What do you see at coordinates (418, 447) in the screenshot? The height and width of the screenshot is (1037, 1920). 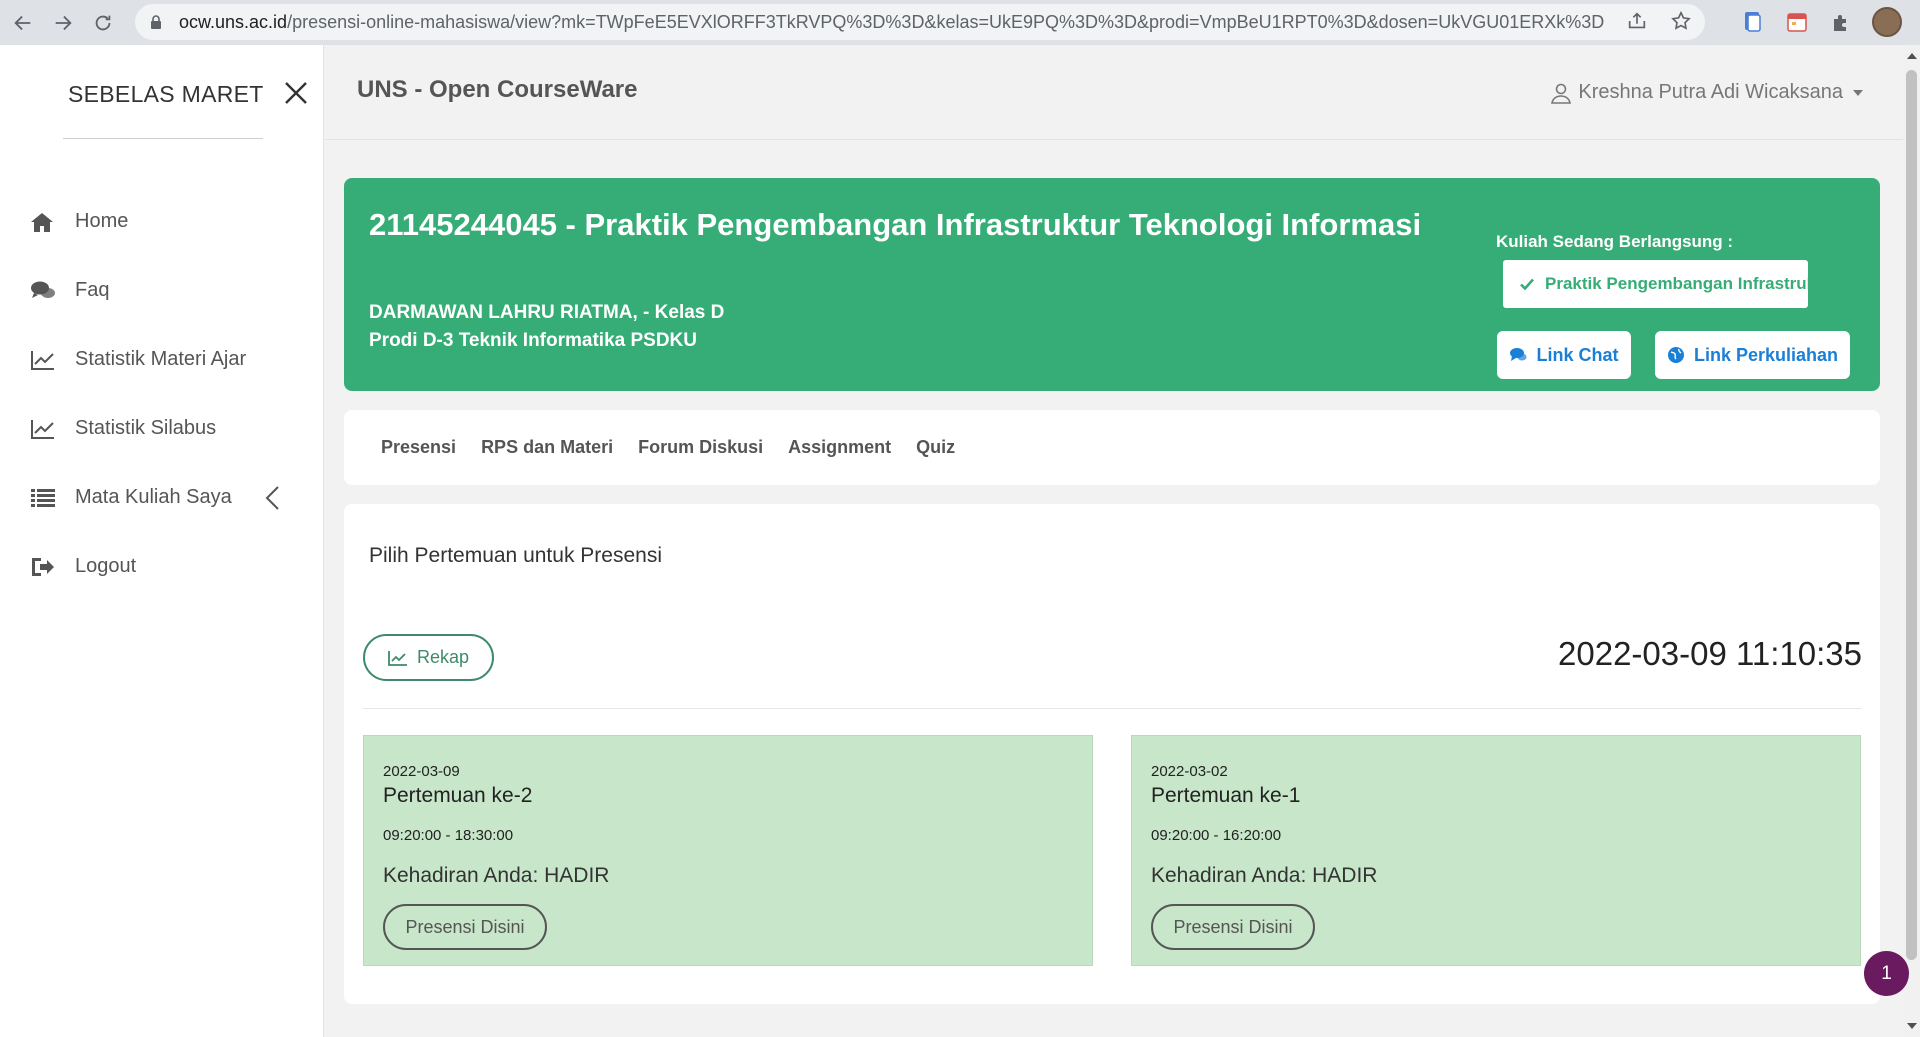 I see `tab-presensi: Presensi` at bounding box center [418, 447].